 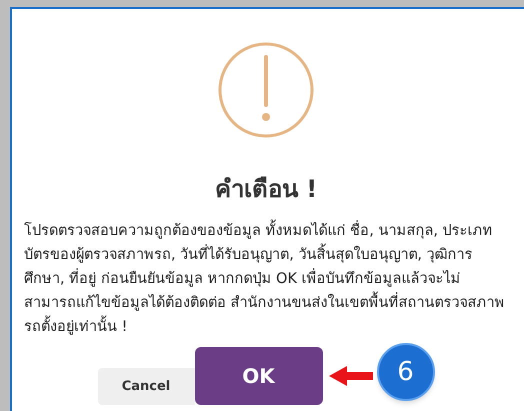 I want to click on cancel-button: Cancel, so click(x=146, y=386).